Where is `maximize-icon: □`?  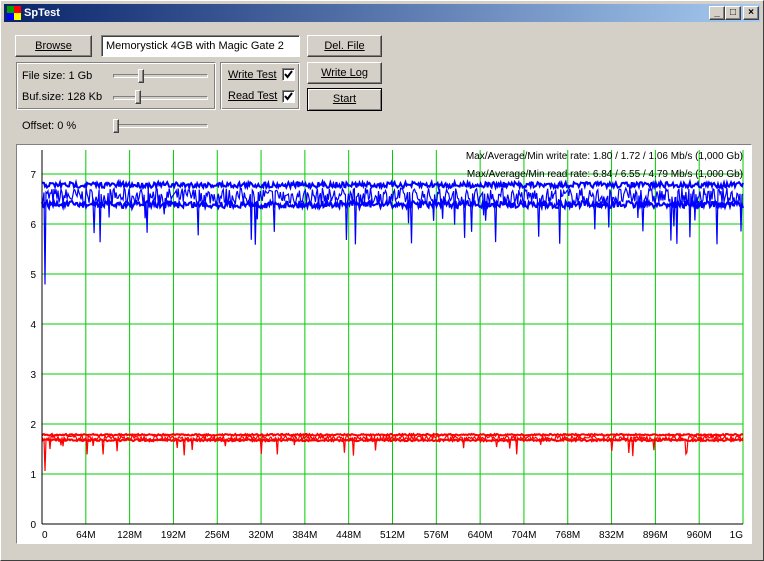
maximize-icon: □ is located at coordinates (733, 12).